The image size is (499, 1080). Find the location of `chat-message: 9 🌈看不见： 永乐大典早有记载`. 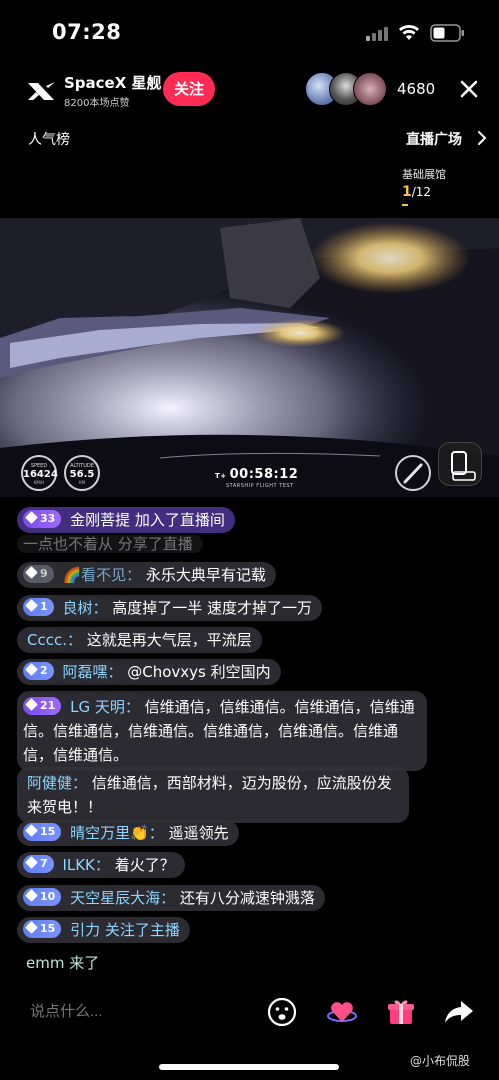

chat-message: 9 🌈看不见： 永乐大典早有记载 is located at coordinates (146, 575).